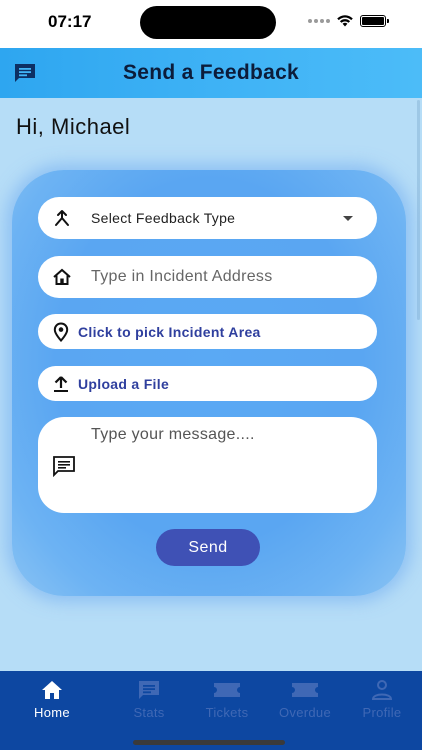 The image size is (422, 750). I want to click on house-icon, so click(62, 276).